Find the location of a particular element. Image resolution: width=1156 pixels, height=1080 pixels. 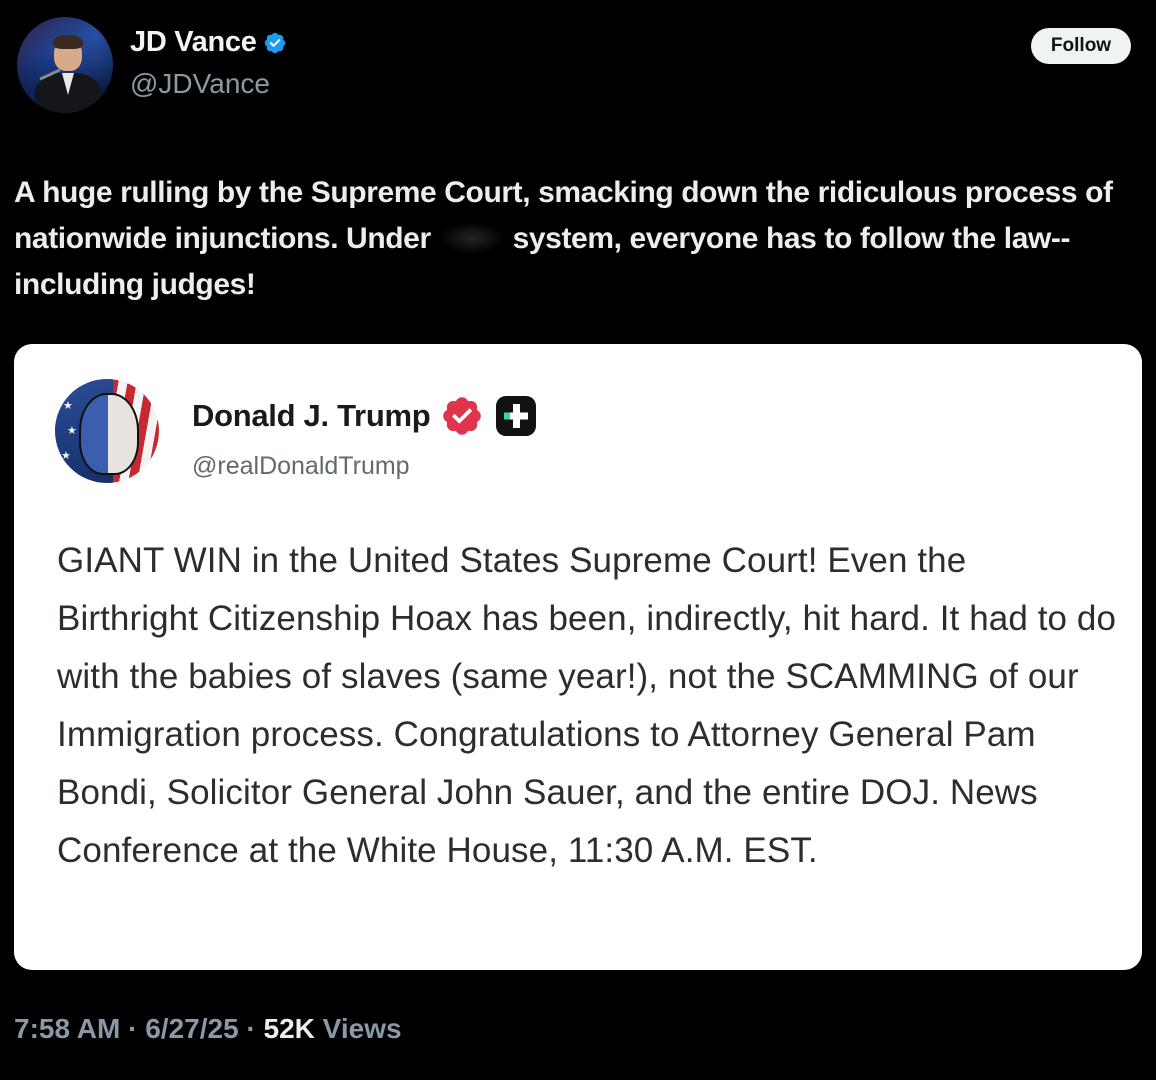

views-count: 52K is located at coordinates (289, 1028).